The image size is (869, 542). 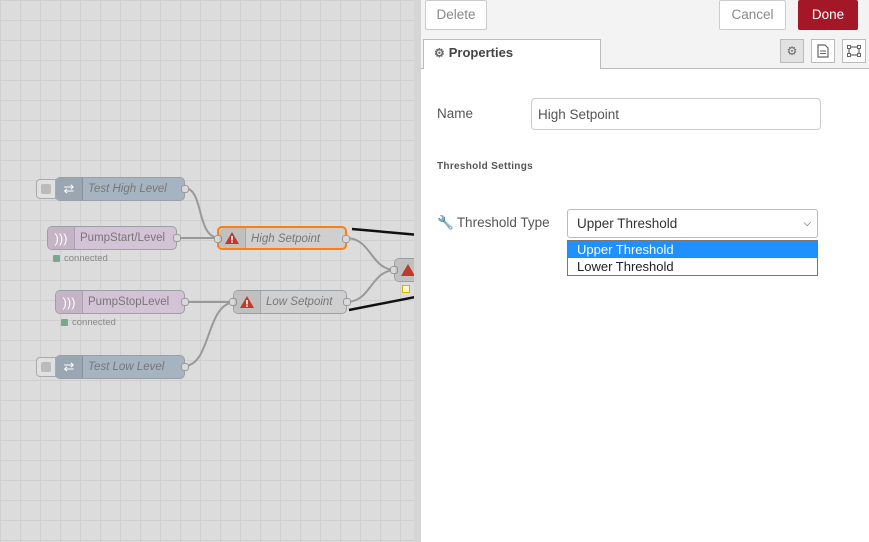 I want to click on status-indicator-icon, so click(x=406, y=289).